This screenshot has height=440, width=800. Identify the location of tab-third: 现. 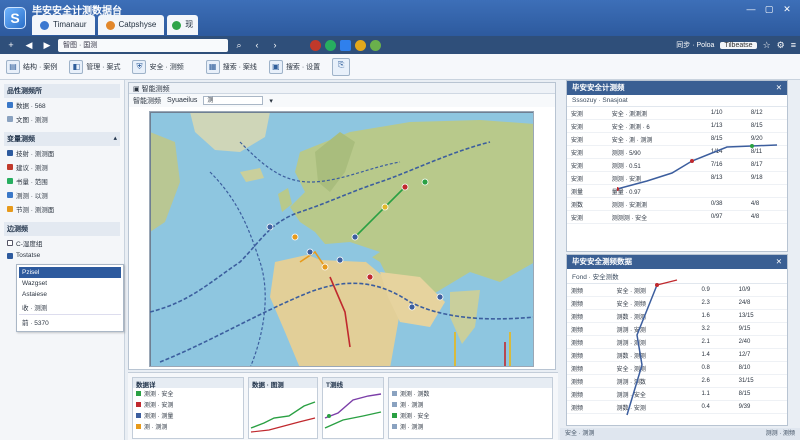
(183, 25).